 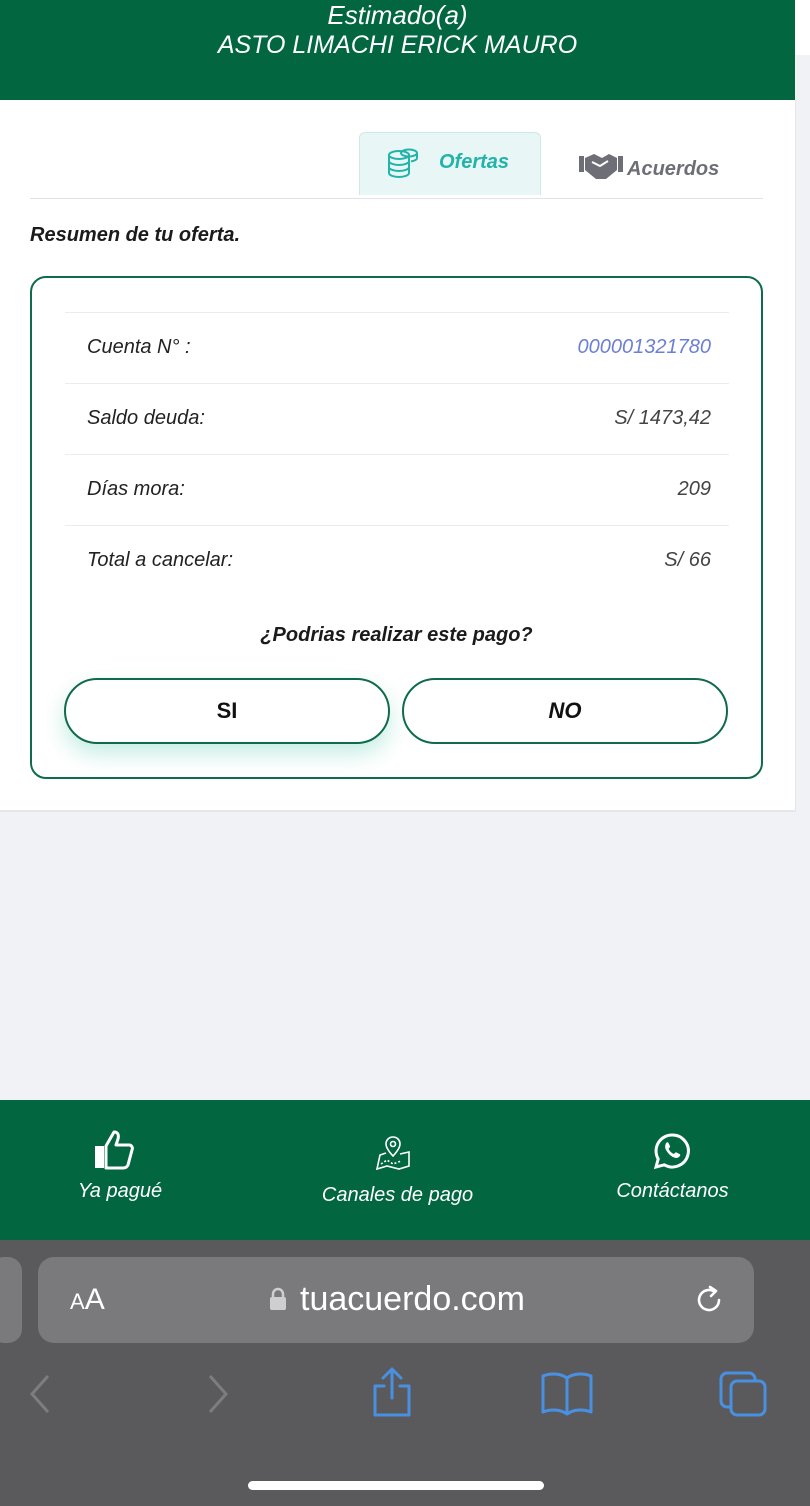 What do you see at coordinates (567, 1395) in the screenshot?
I see `bookmarks-icon` at bounding box center [567, 1395].